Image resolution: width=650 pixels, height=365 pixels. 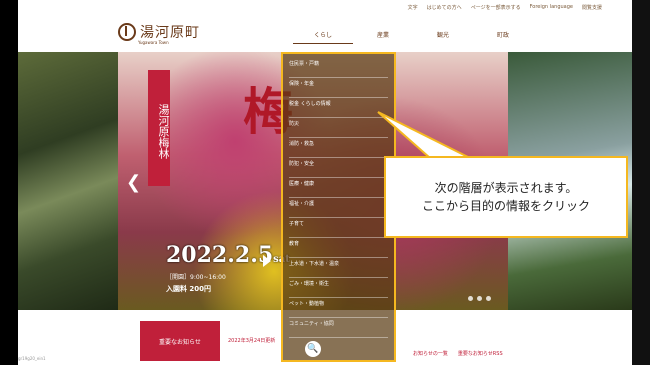 What do you see at coordinates (338, 328) in the screenshot?
I see `dropdown-item-community: コミュニティ・協同` at bounding box center [338, 328].